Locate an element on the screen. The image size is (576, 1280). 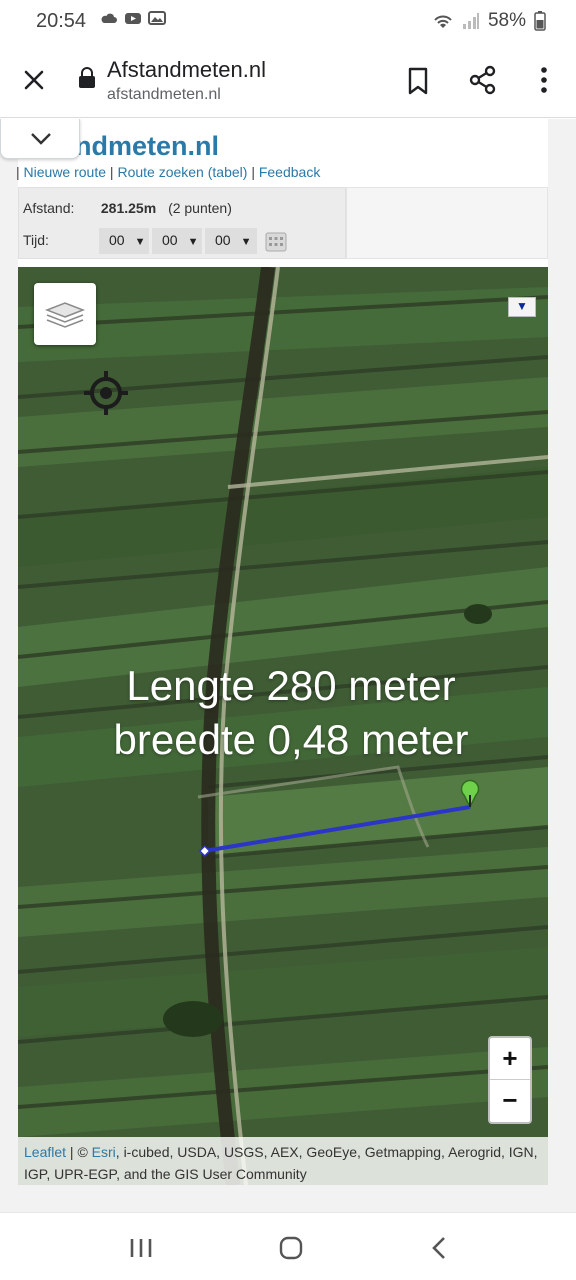
leaflet-link: Leaflet is located at coordinates (45, 1152).